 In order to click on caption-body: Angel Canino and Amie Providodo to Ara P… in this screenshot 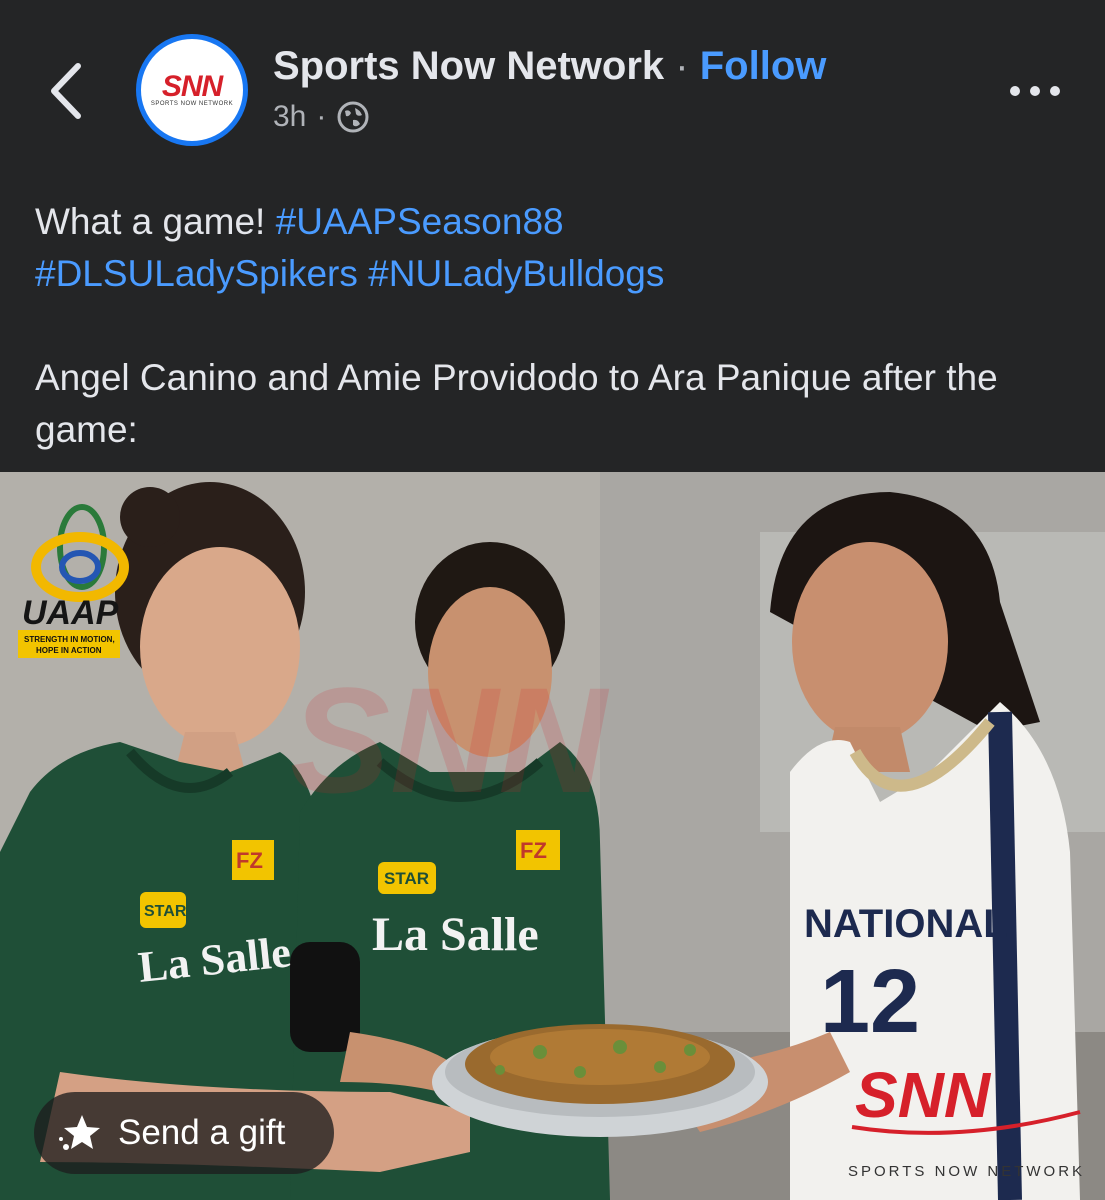, I will do `click(516, 403)`.